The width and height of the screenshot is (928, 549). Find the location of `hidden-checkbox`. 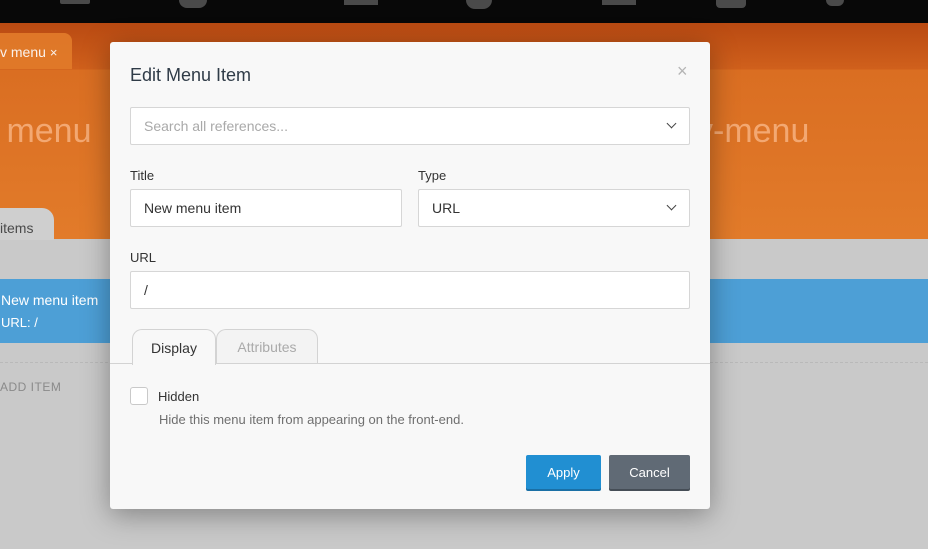

hidden-checkbox is located at coordinates (139, 396).